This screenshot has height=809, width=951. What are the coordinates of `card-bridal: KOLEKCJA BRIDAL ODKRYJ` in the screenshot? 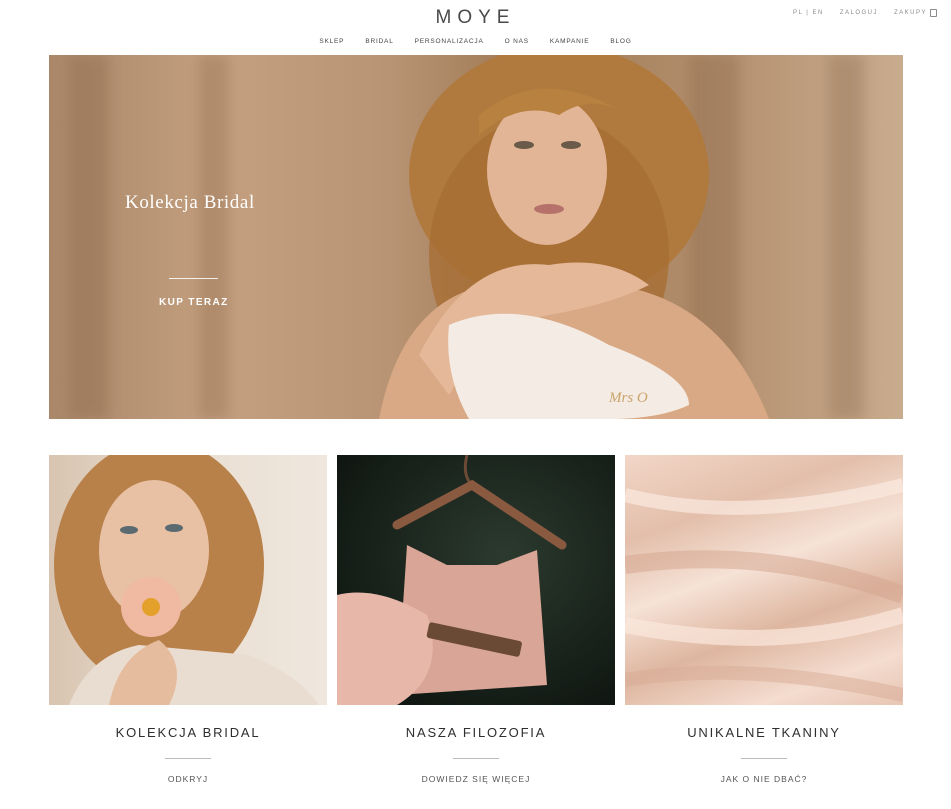 It's located at (188, 619).